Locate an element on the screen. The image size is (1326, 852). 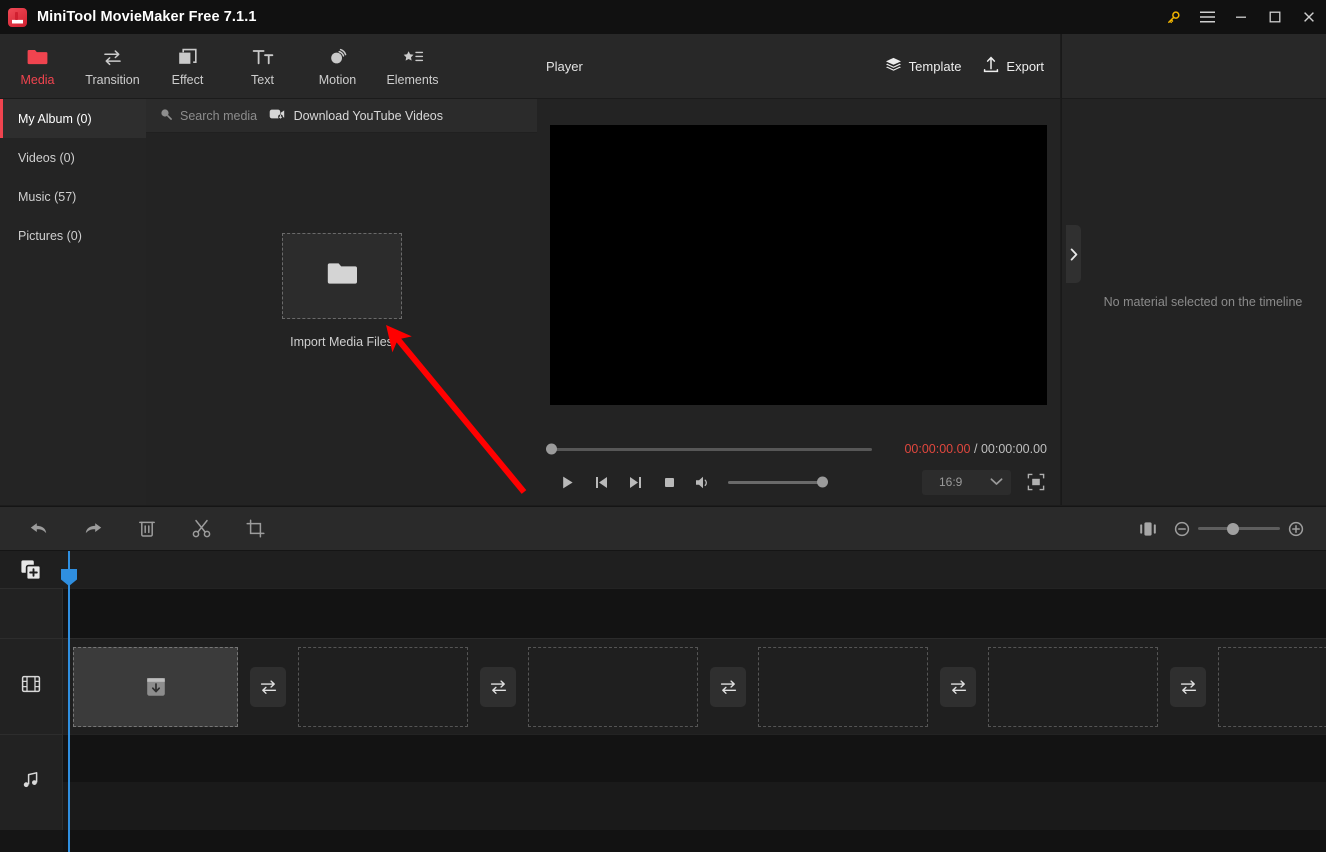
tab-media: Media is located at coordinates (37, 66).